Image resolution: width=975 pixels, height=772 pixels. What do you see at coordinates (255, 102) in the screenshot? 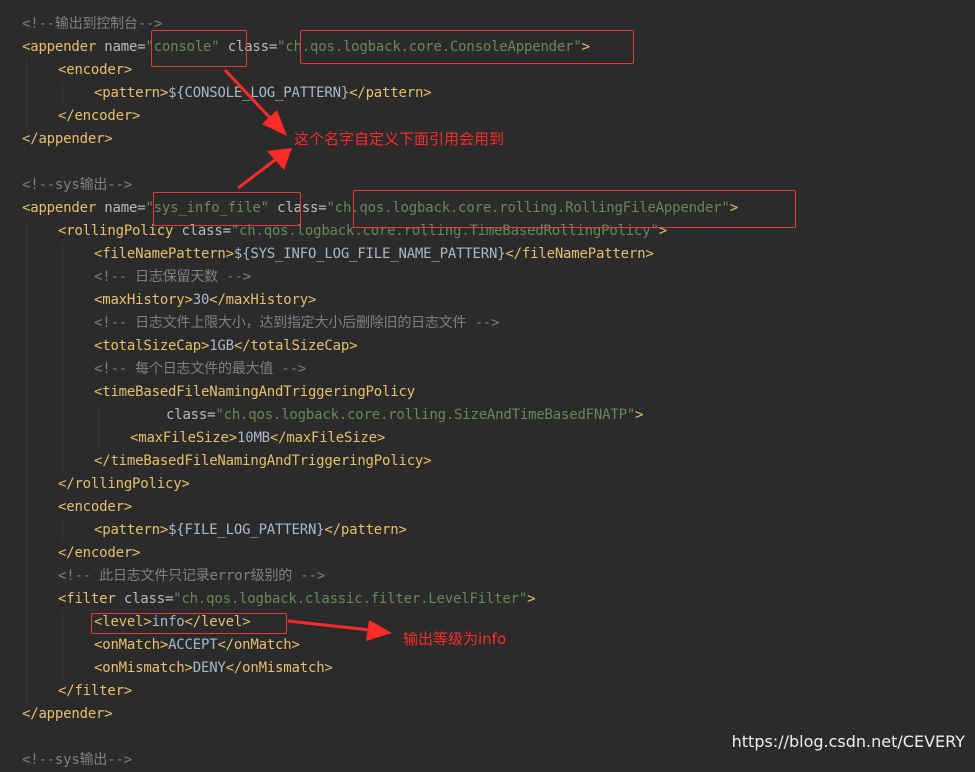
I see `arrow-console-to-note` at bounding box center [255, 102].